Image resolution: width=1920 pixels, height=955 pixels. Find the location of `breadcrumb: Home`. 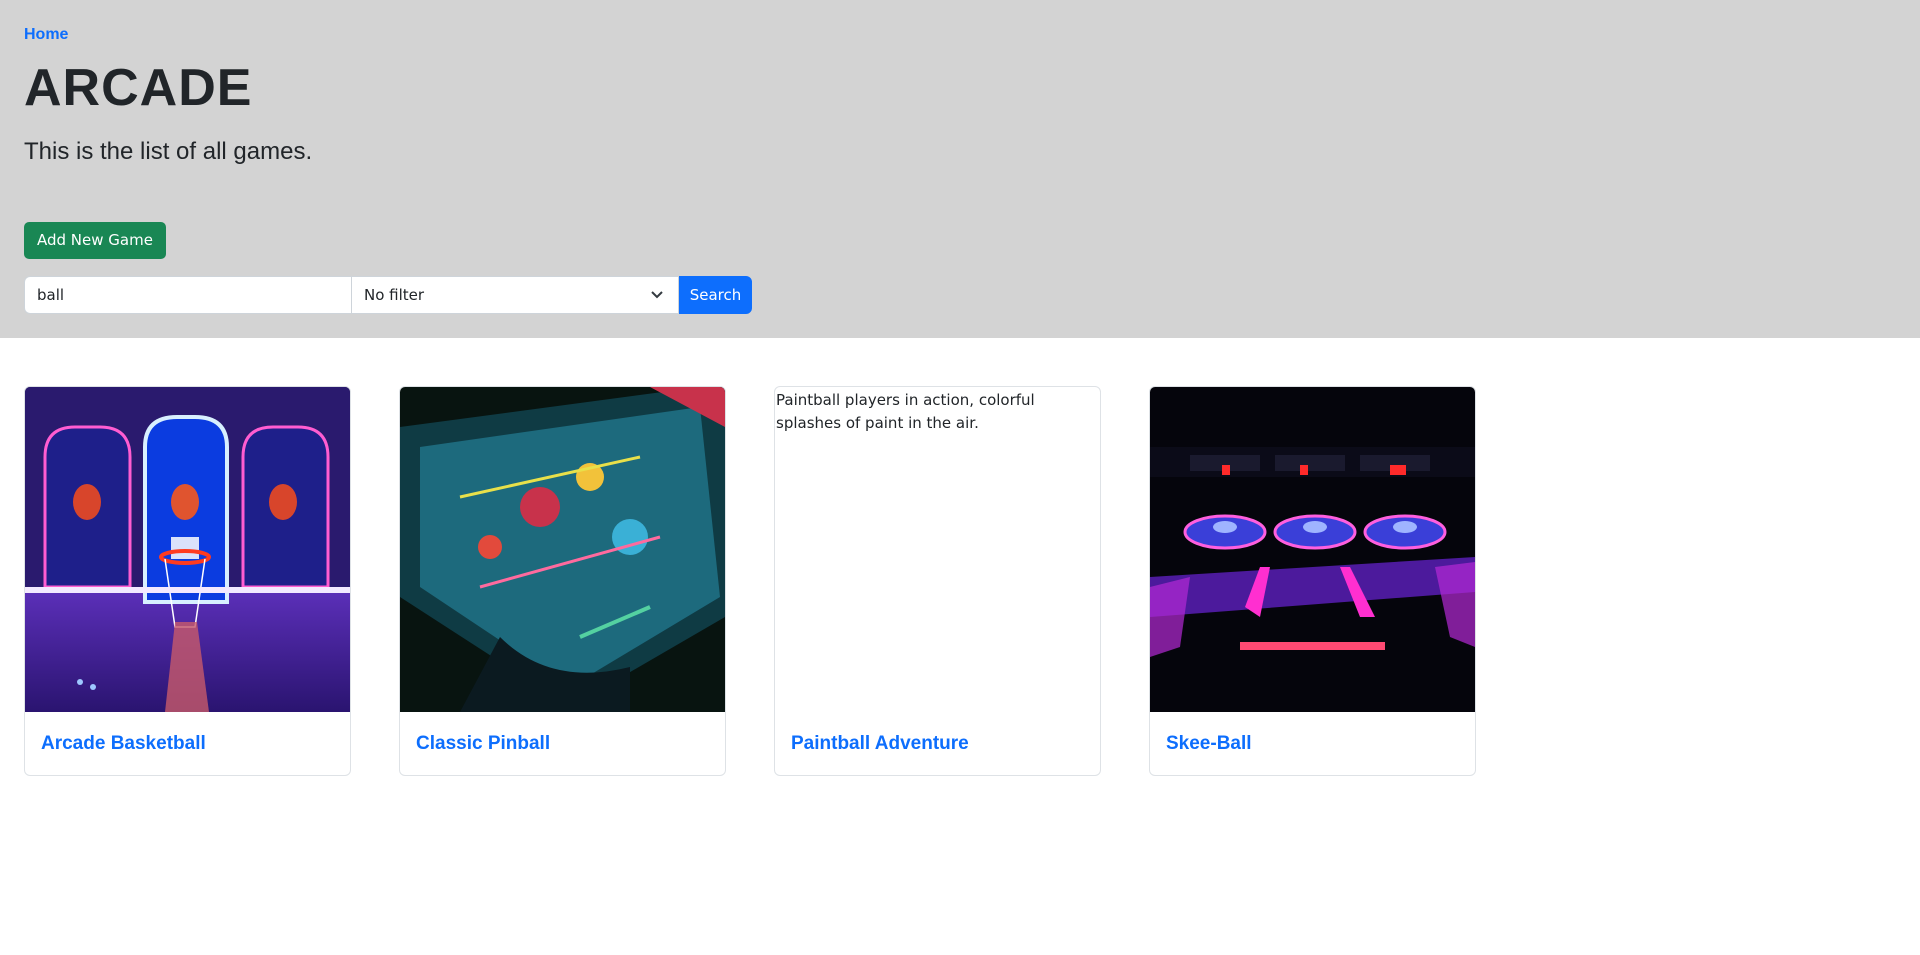

breadcrumb: Home is located at coordinates (960, 35).